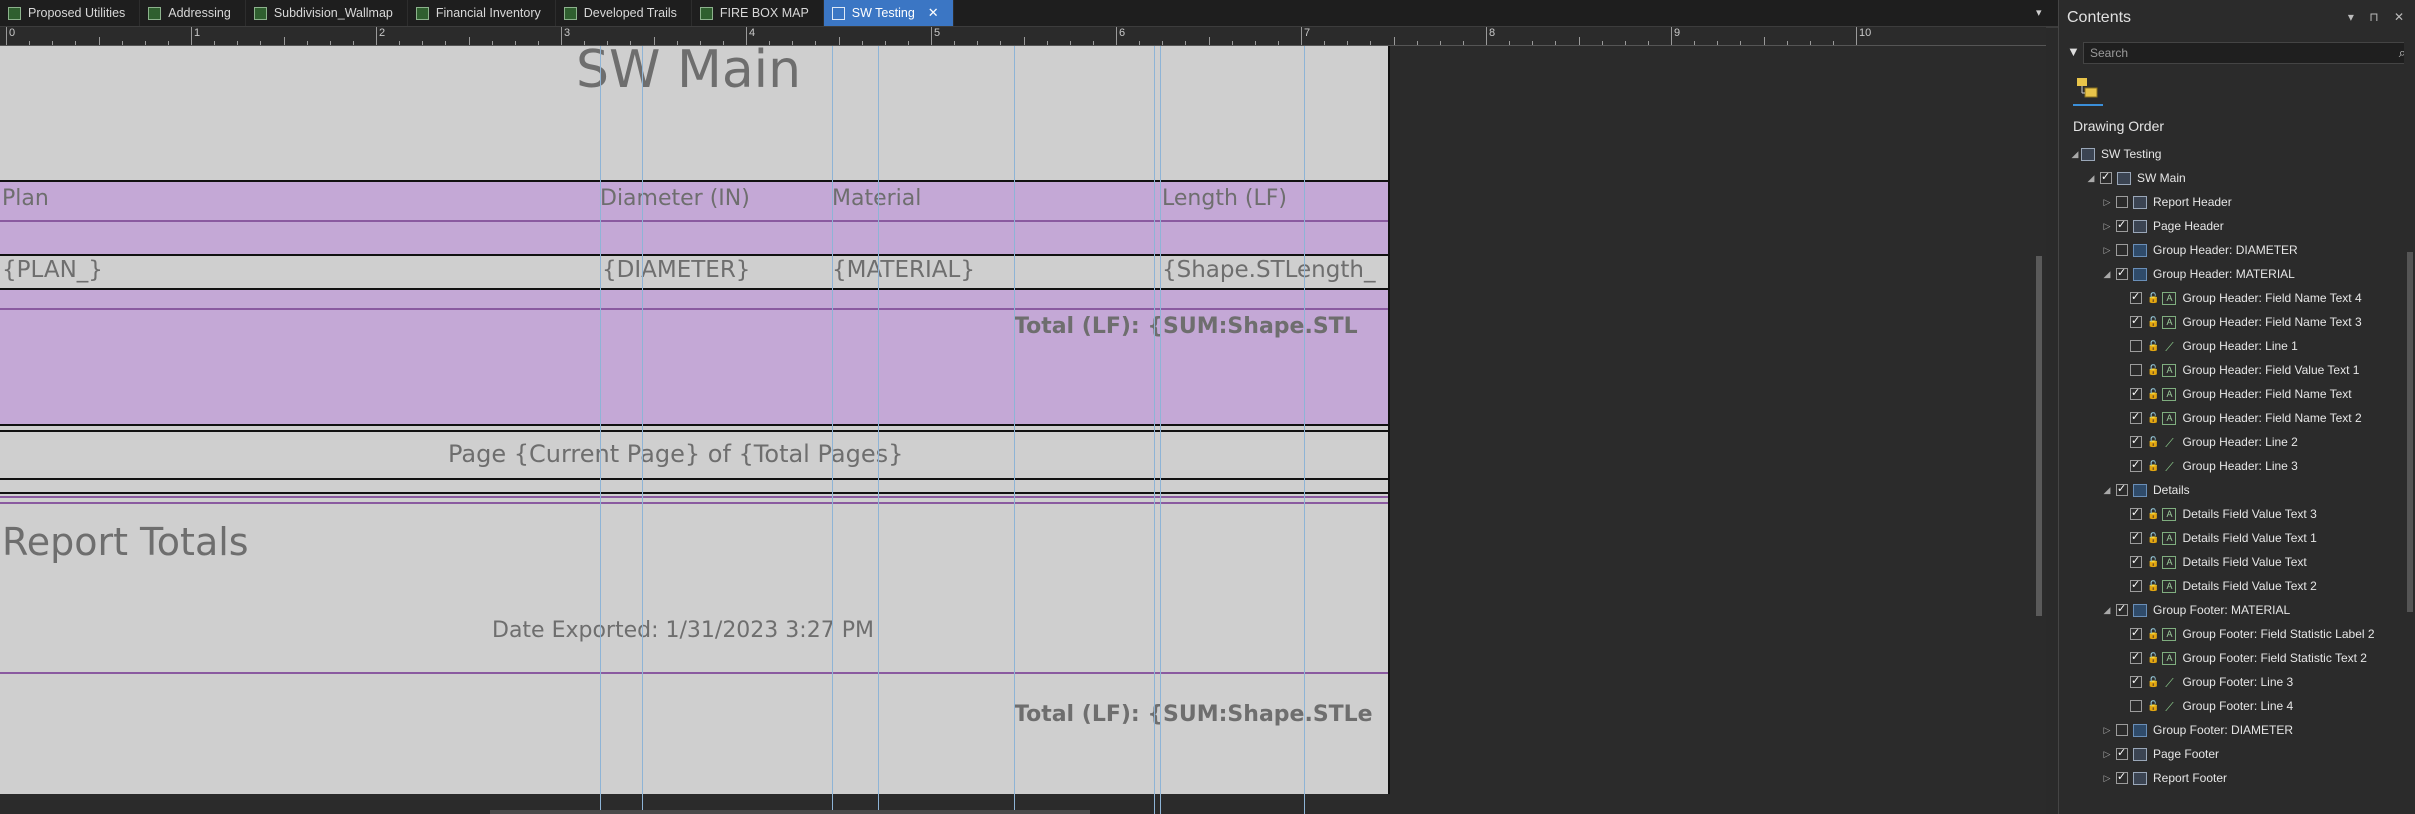 The image size is (2415, 814). What do you see at coordinates (2088, 88) in the screenshot?
I see `drawing-order-icon` at bounding box center [2088, 88].